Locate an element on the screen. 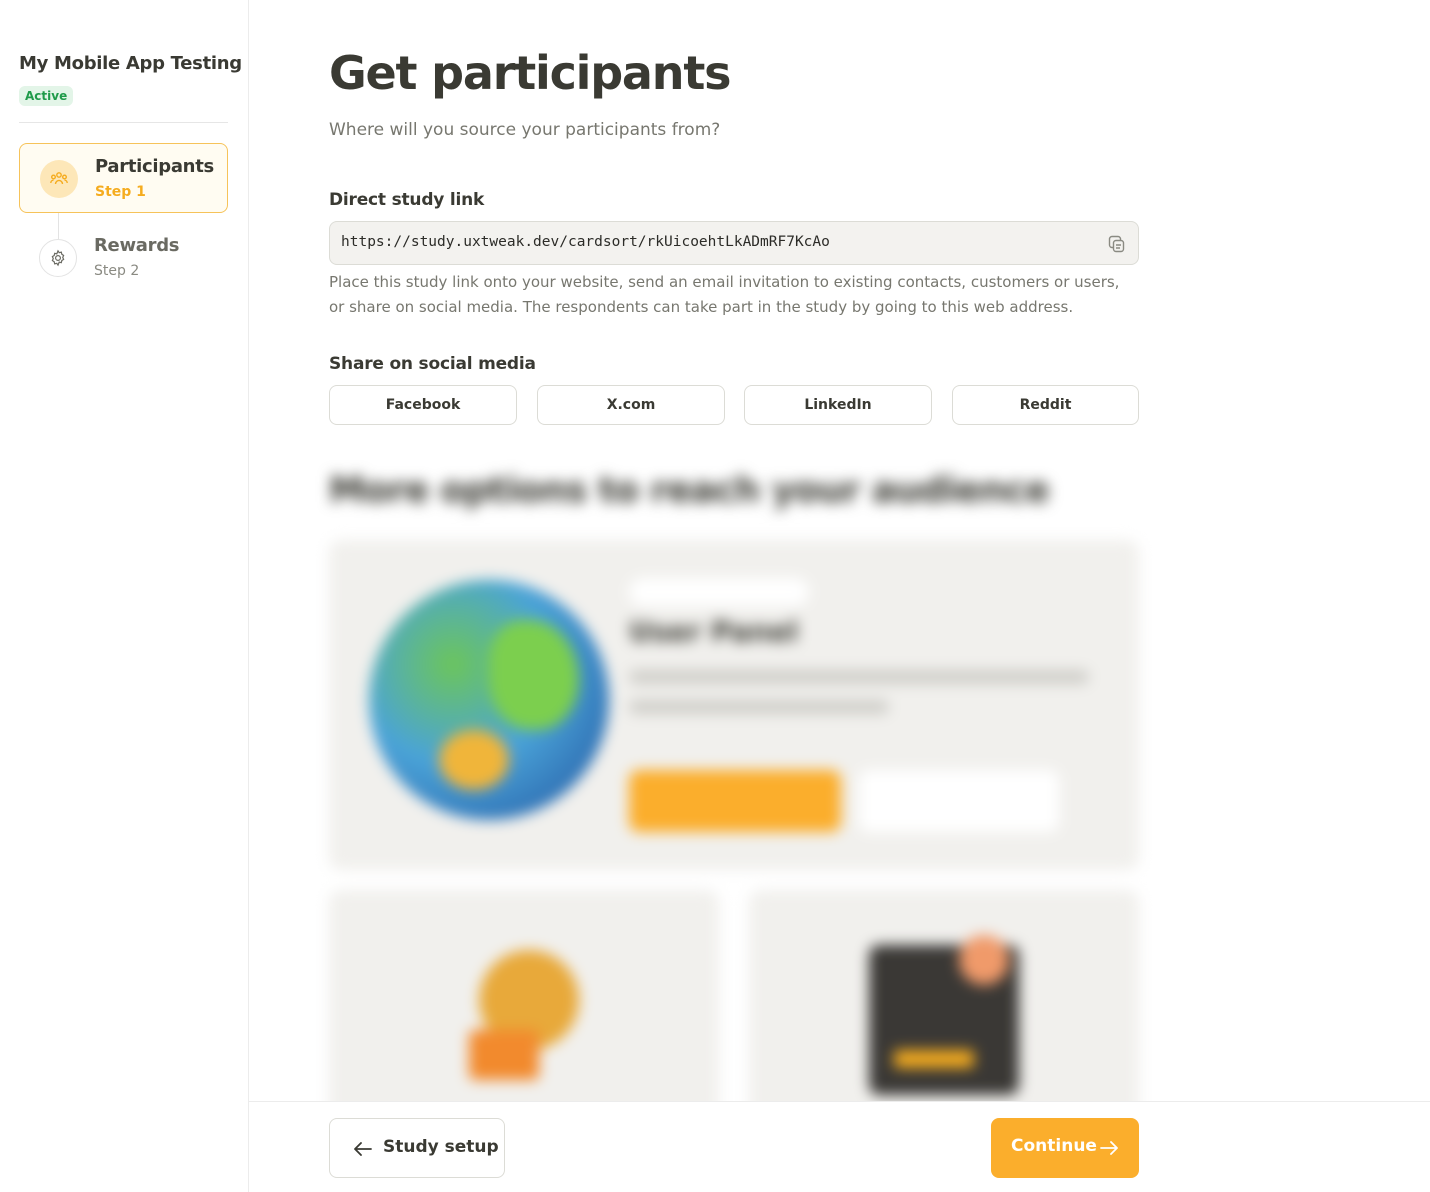 The width and height of the screenshot is (1430, 1192). sidebar-divider is located at coordinates (123, 122).